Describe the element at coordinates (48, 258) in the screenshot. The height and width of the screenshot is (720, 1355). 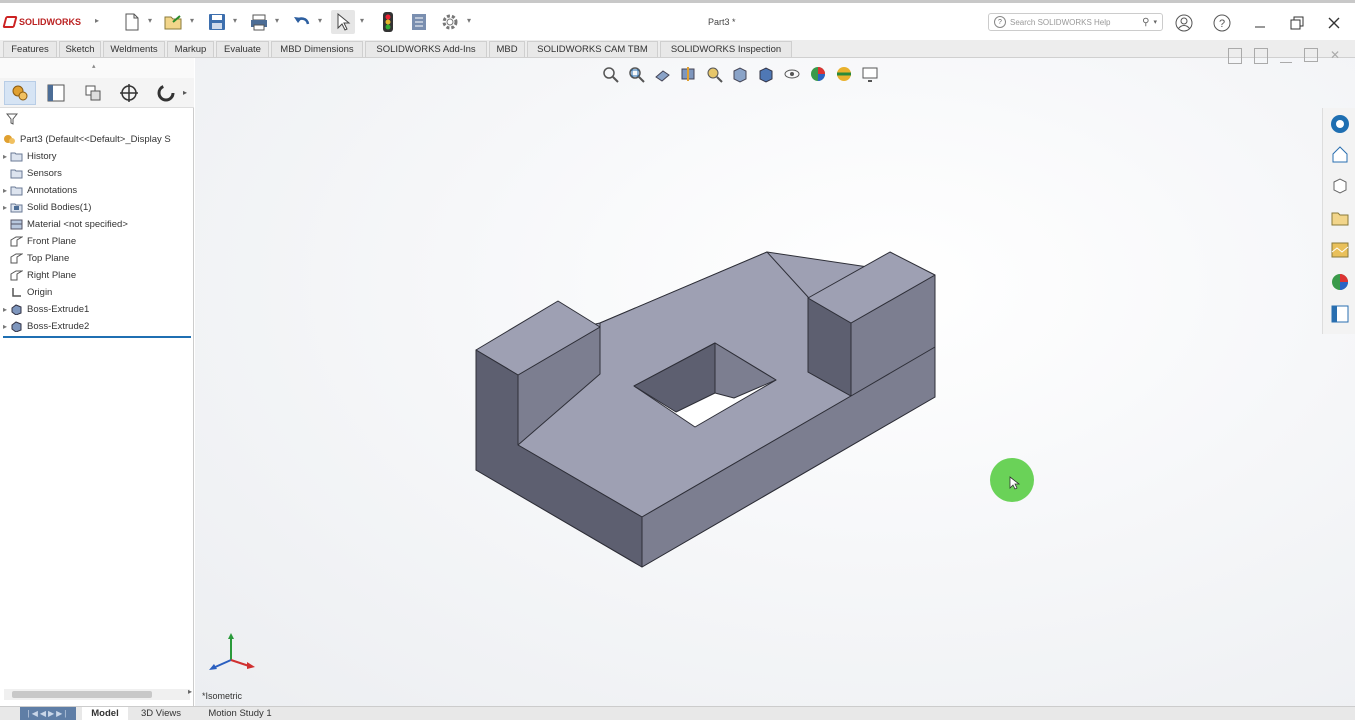
I see `tree-item-label: Top Plane` at that location.